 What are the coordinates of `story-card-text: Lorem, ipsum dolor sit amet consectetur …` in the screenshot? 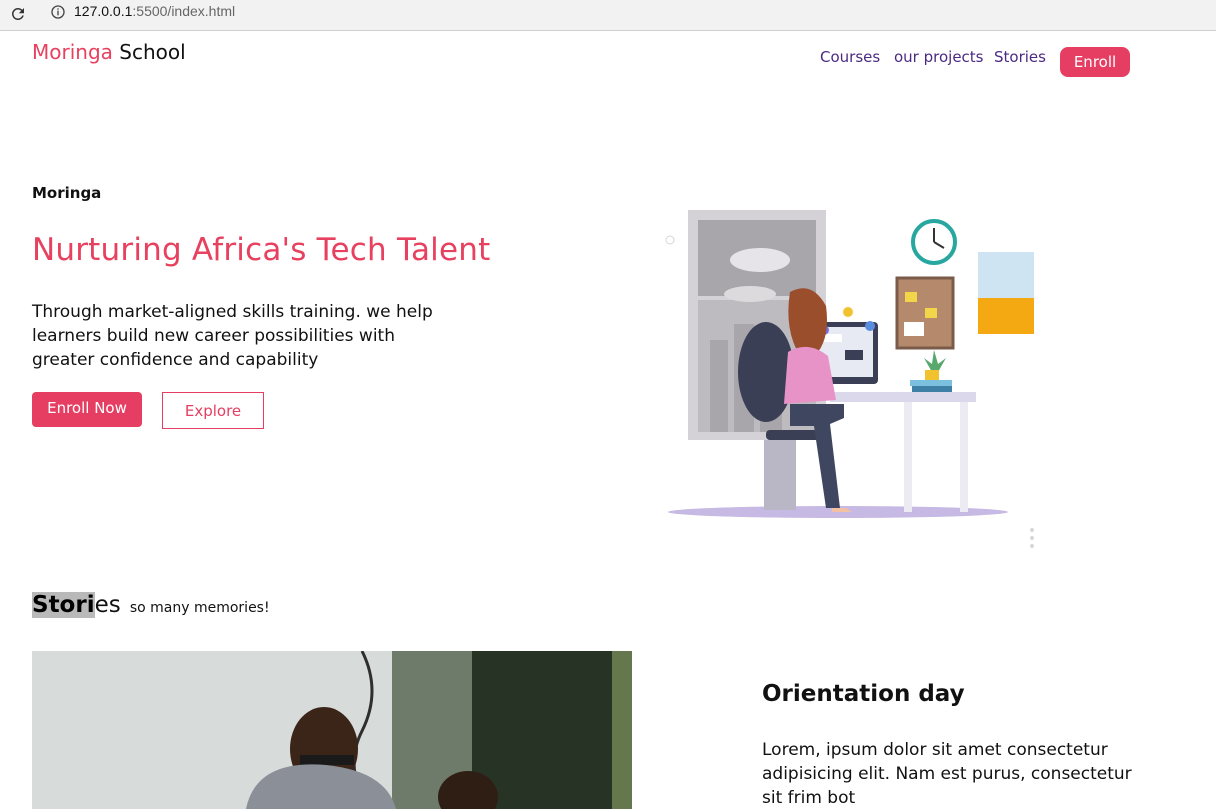 It's located at (947, 774).